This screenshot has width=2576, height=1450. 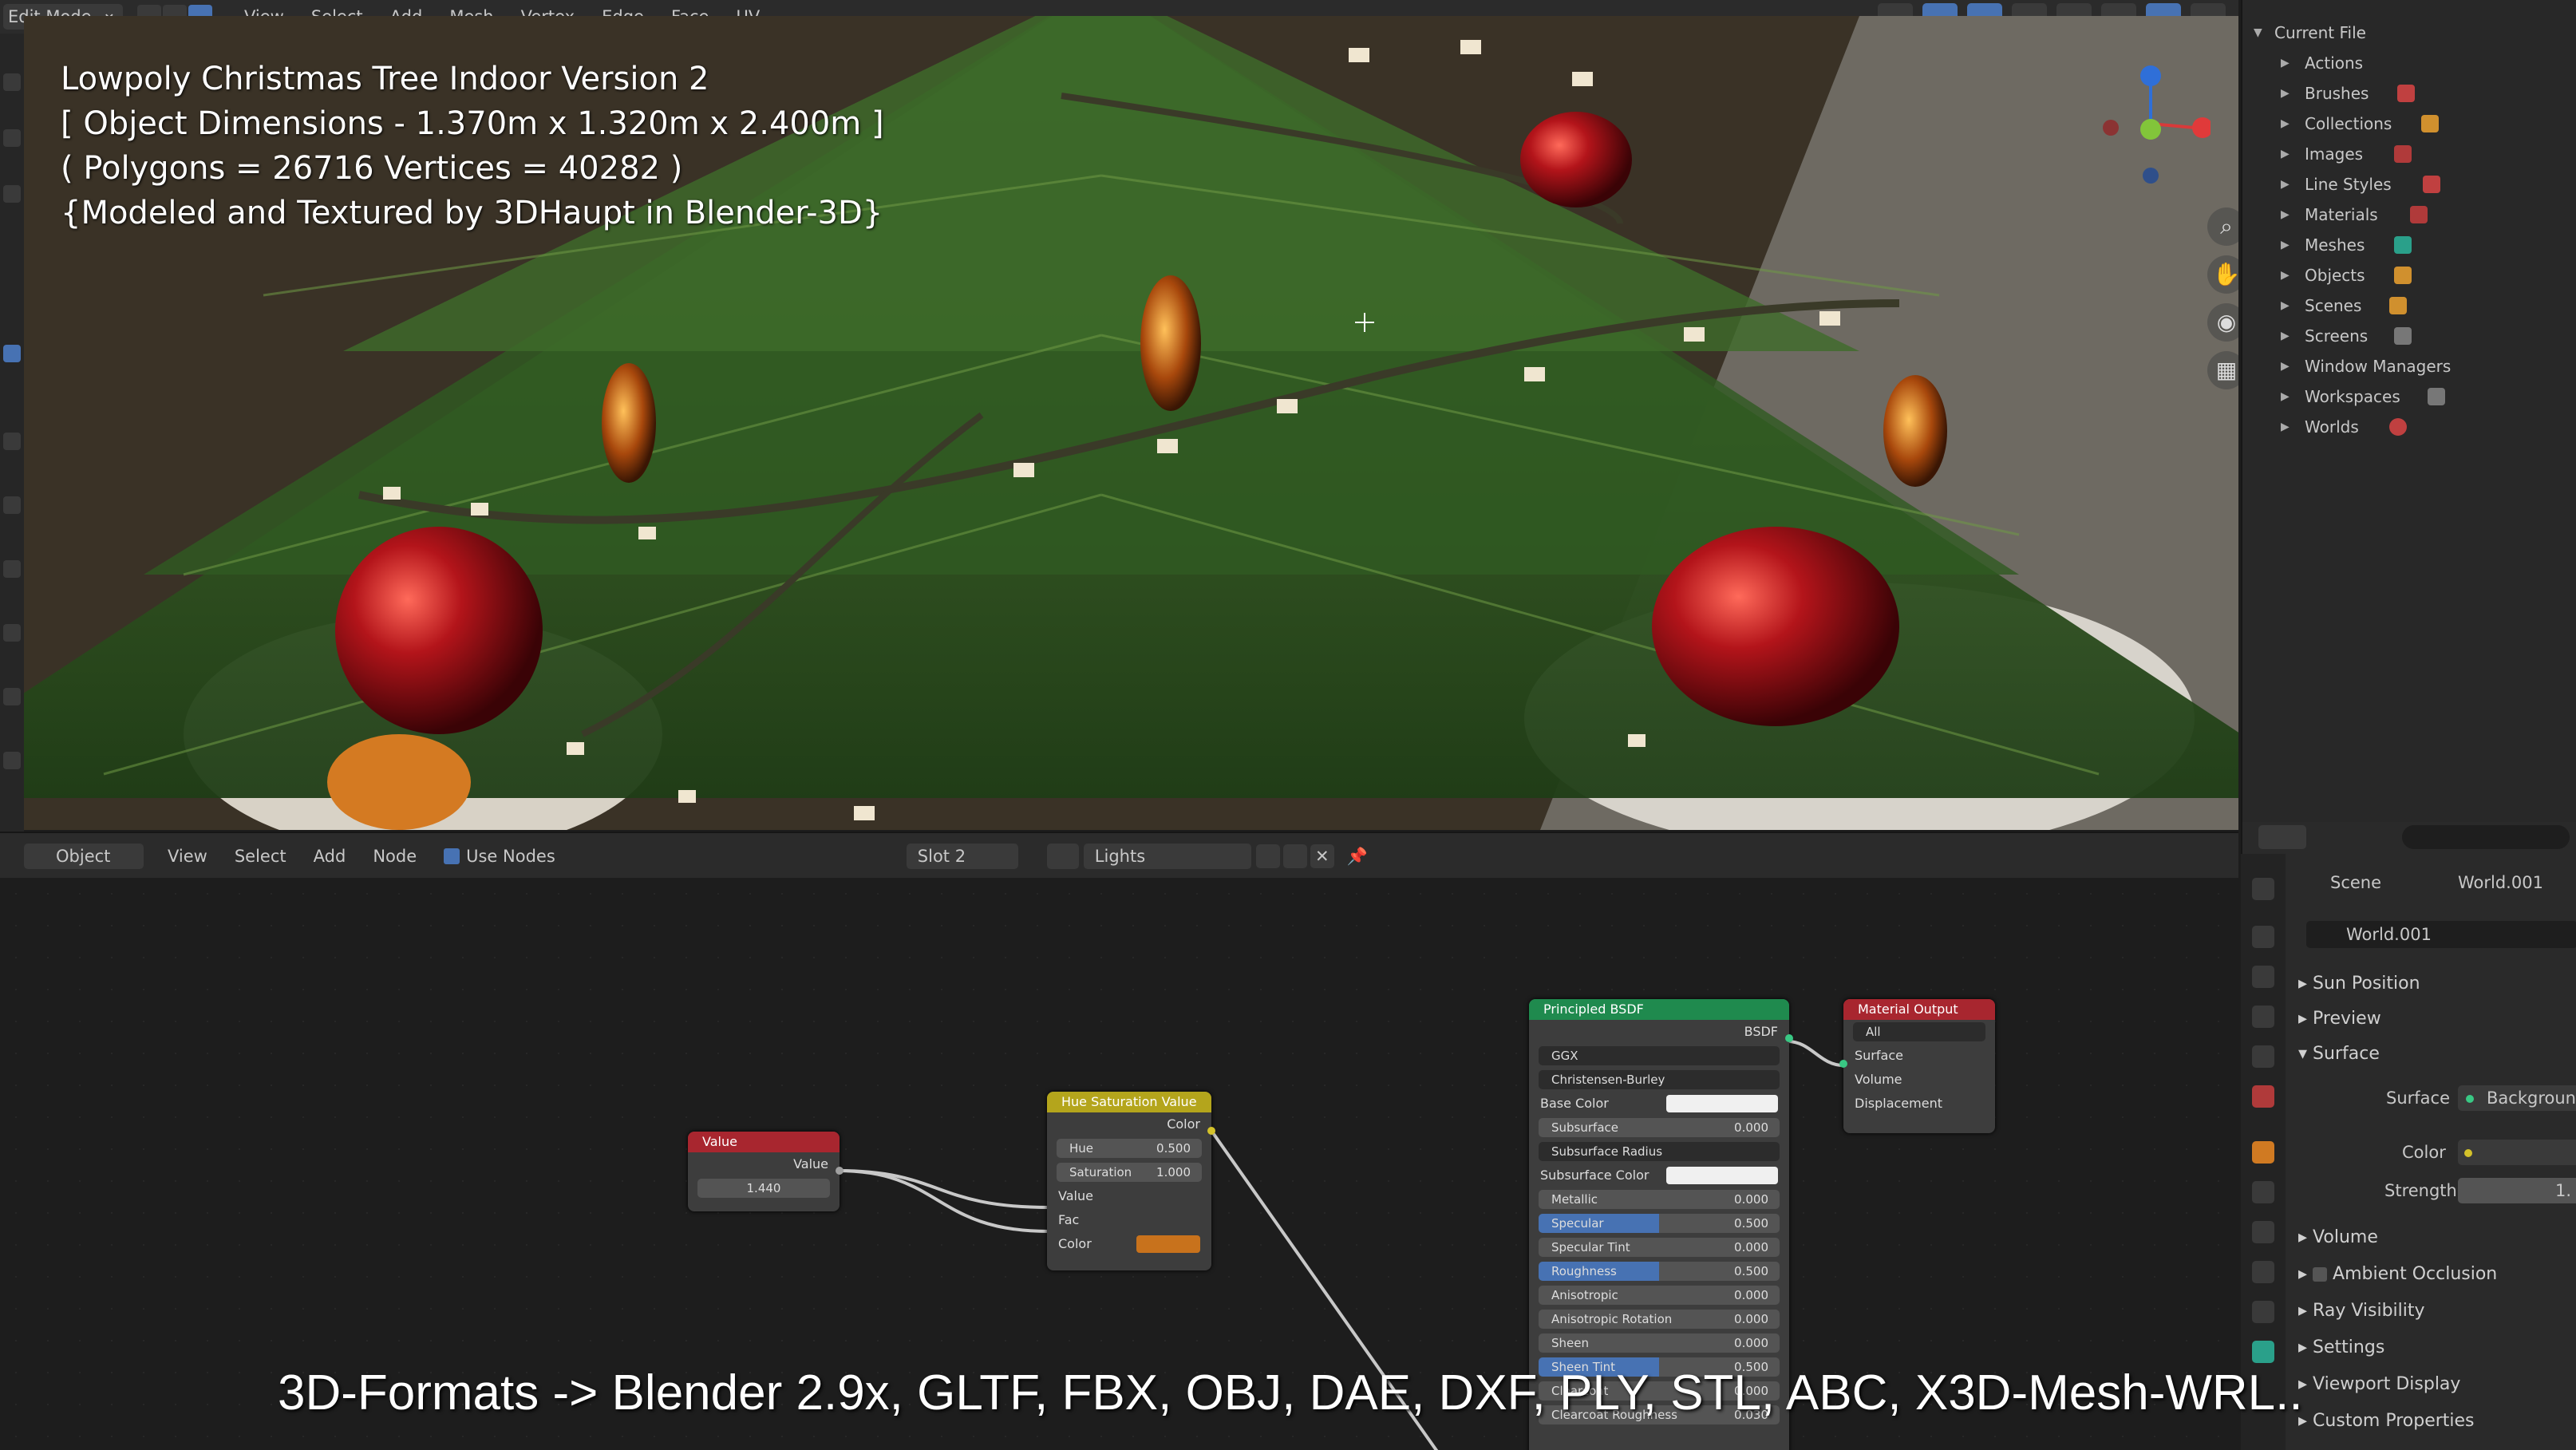 What do you see at coordinates (2409, 184) in the screenshot?
I see `outliner-item-line-styles: ▶ Line Styles` at bounding box center [2409, 184].